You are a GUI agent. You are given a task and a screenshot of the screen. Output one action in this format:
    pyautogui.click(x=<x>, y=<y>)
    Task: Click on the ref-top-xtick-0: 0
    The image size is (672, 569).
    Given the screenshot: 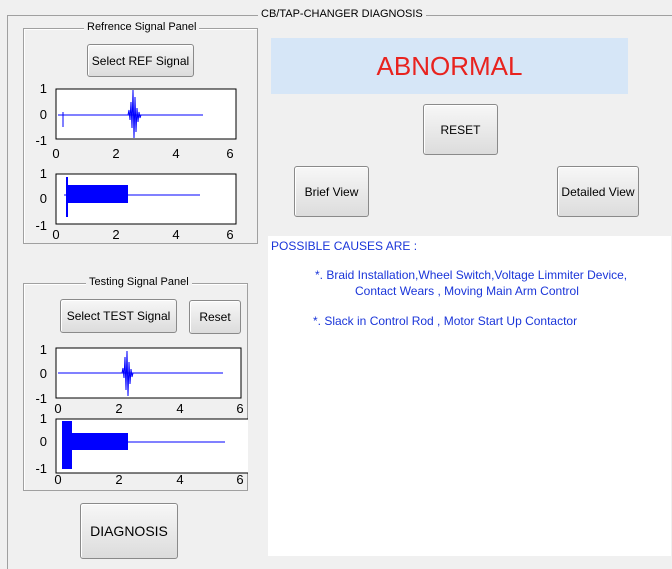 What is the action you would take?
    pyautogui.click(x=55, y=153)
    